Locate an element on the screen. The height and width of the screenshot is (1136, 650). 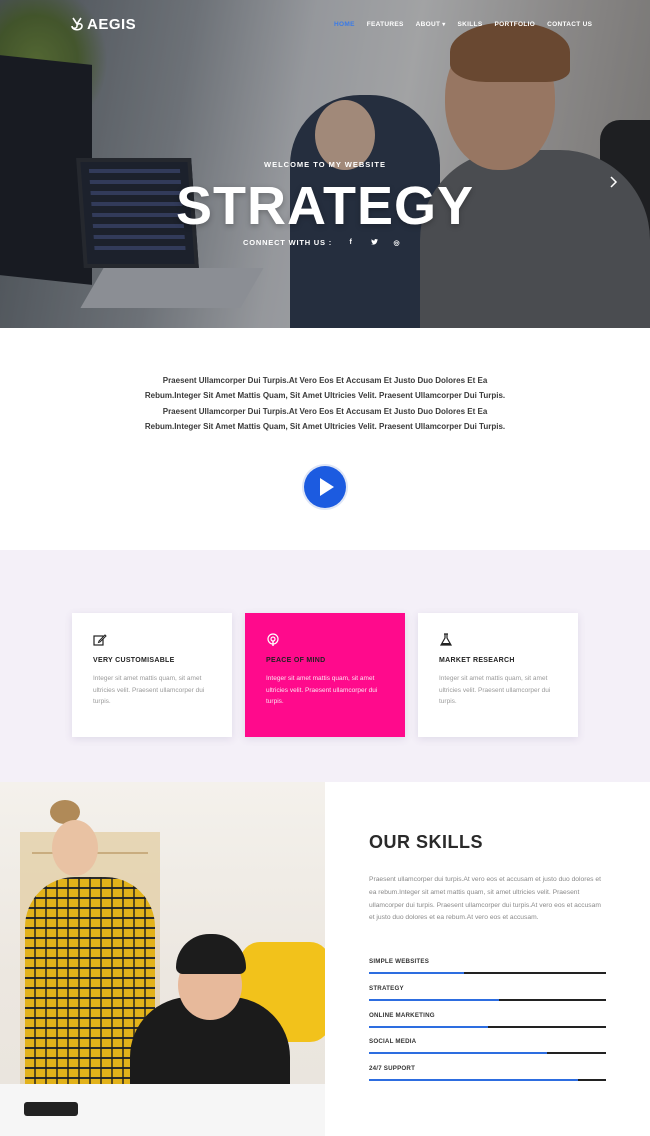
connect-row: CONNECT WITH US : f ◎ is located at coordinates (322, 242).